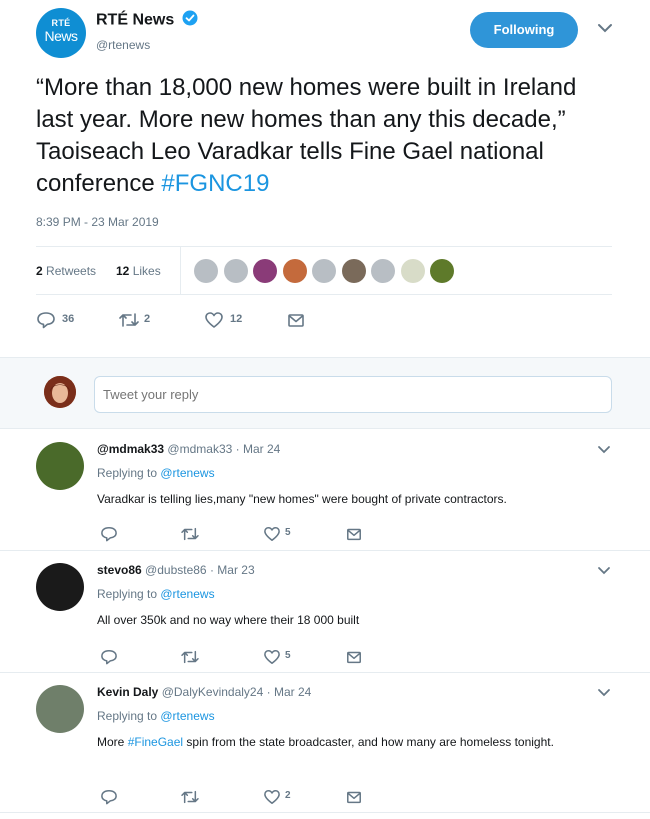 Image resolution: width=650 pixels, height=819 pixels. Describe the element at coordinates (147, 319) in the screenshot. I see `retweet-count: 2` at that location.